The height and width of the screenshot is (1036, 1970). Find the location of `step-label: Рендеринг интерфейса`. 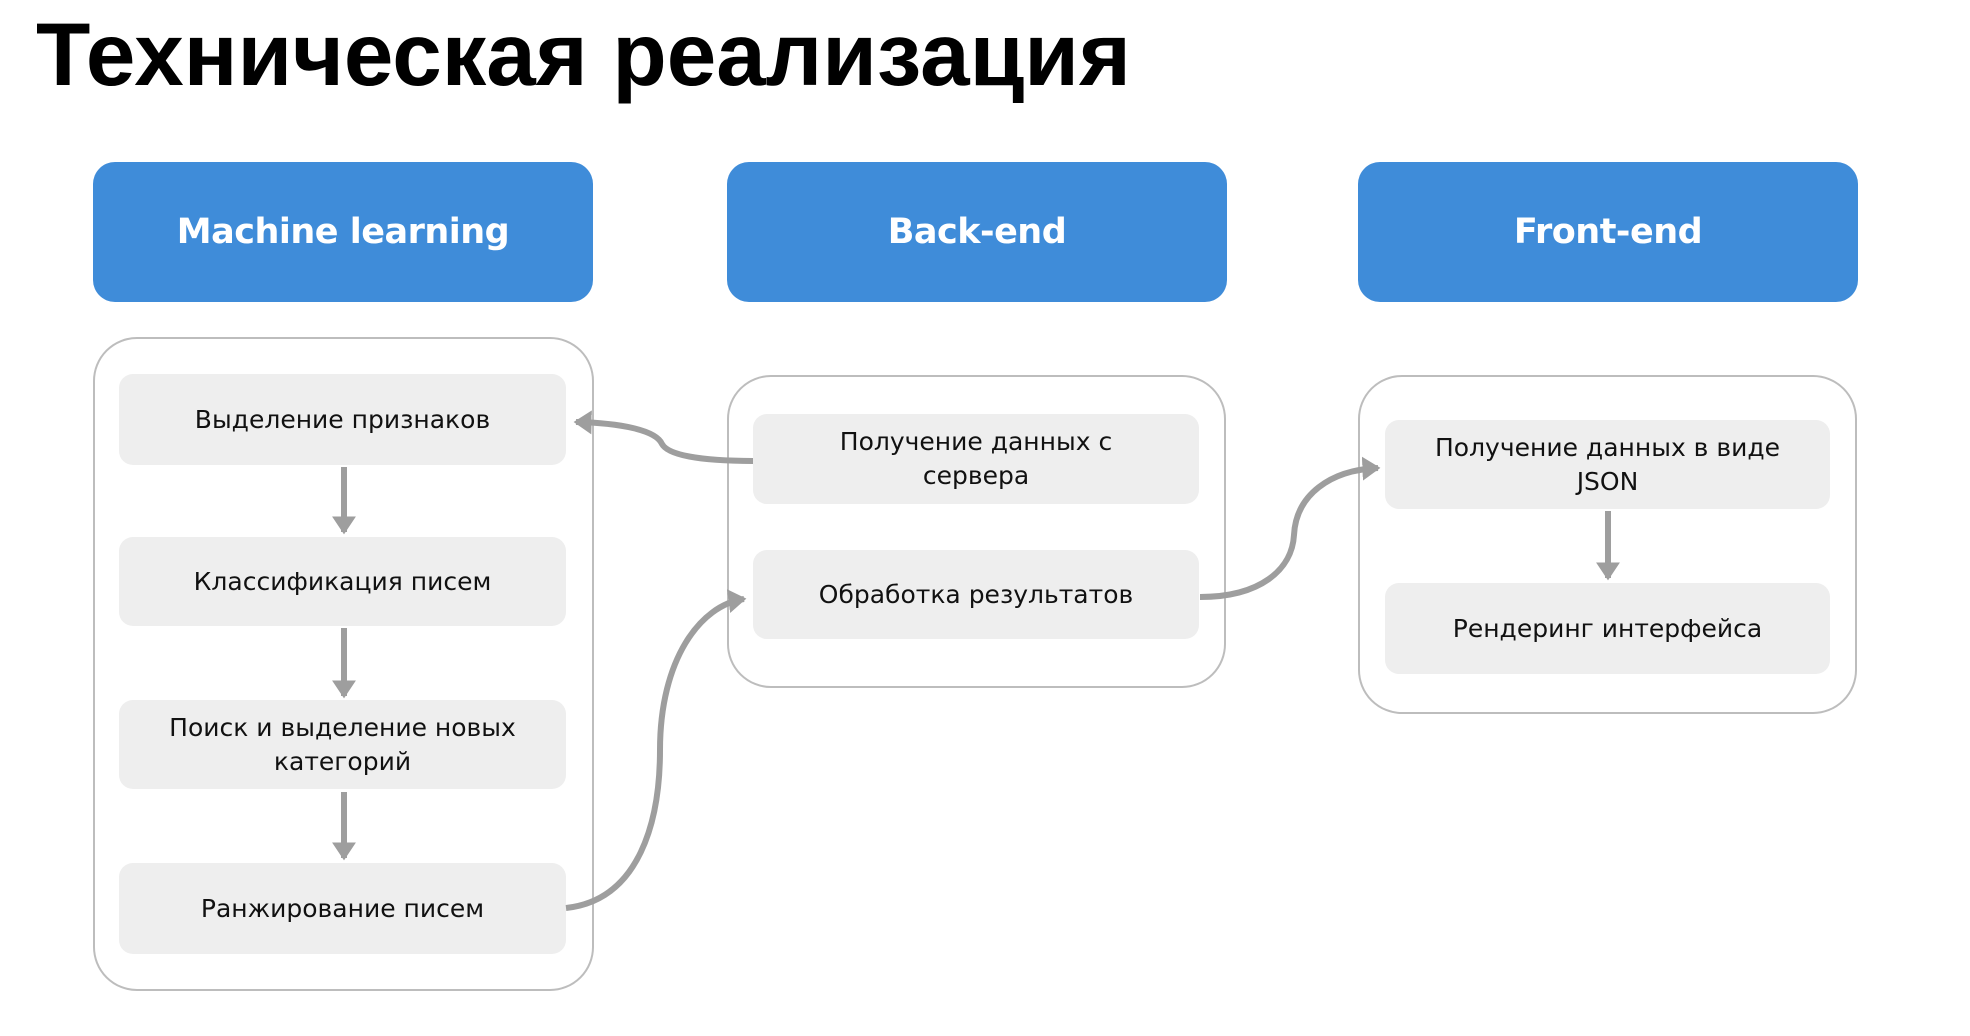

step-label: Рендеринг интерфейса is located at coordinates (1607, 628).